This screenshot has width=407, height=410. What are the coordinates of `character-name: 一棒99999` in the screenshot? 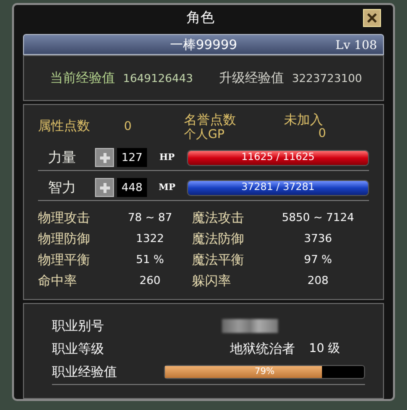 It's located at (203, 45).